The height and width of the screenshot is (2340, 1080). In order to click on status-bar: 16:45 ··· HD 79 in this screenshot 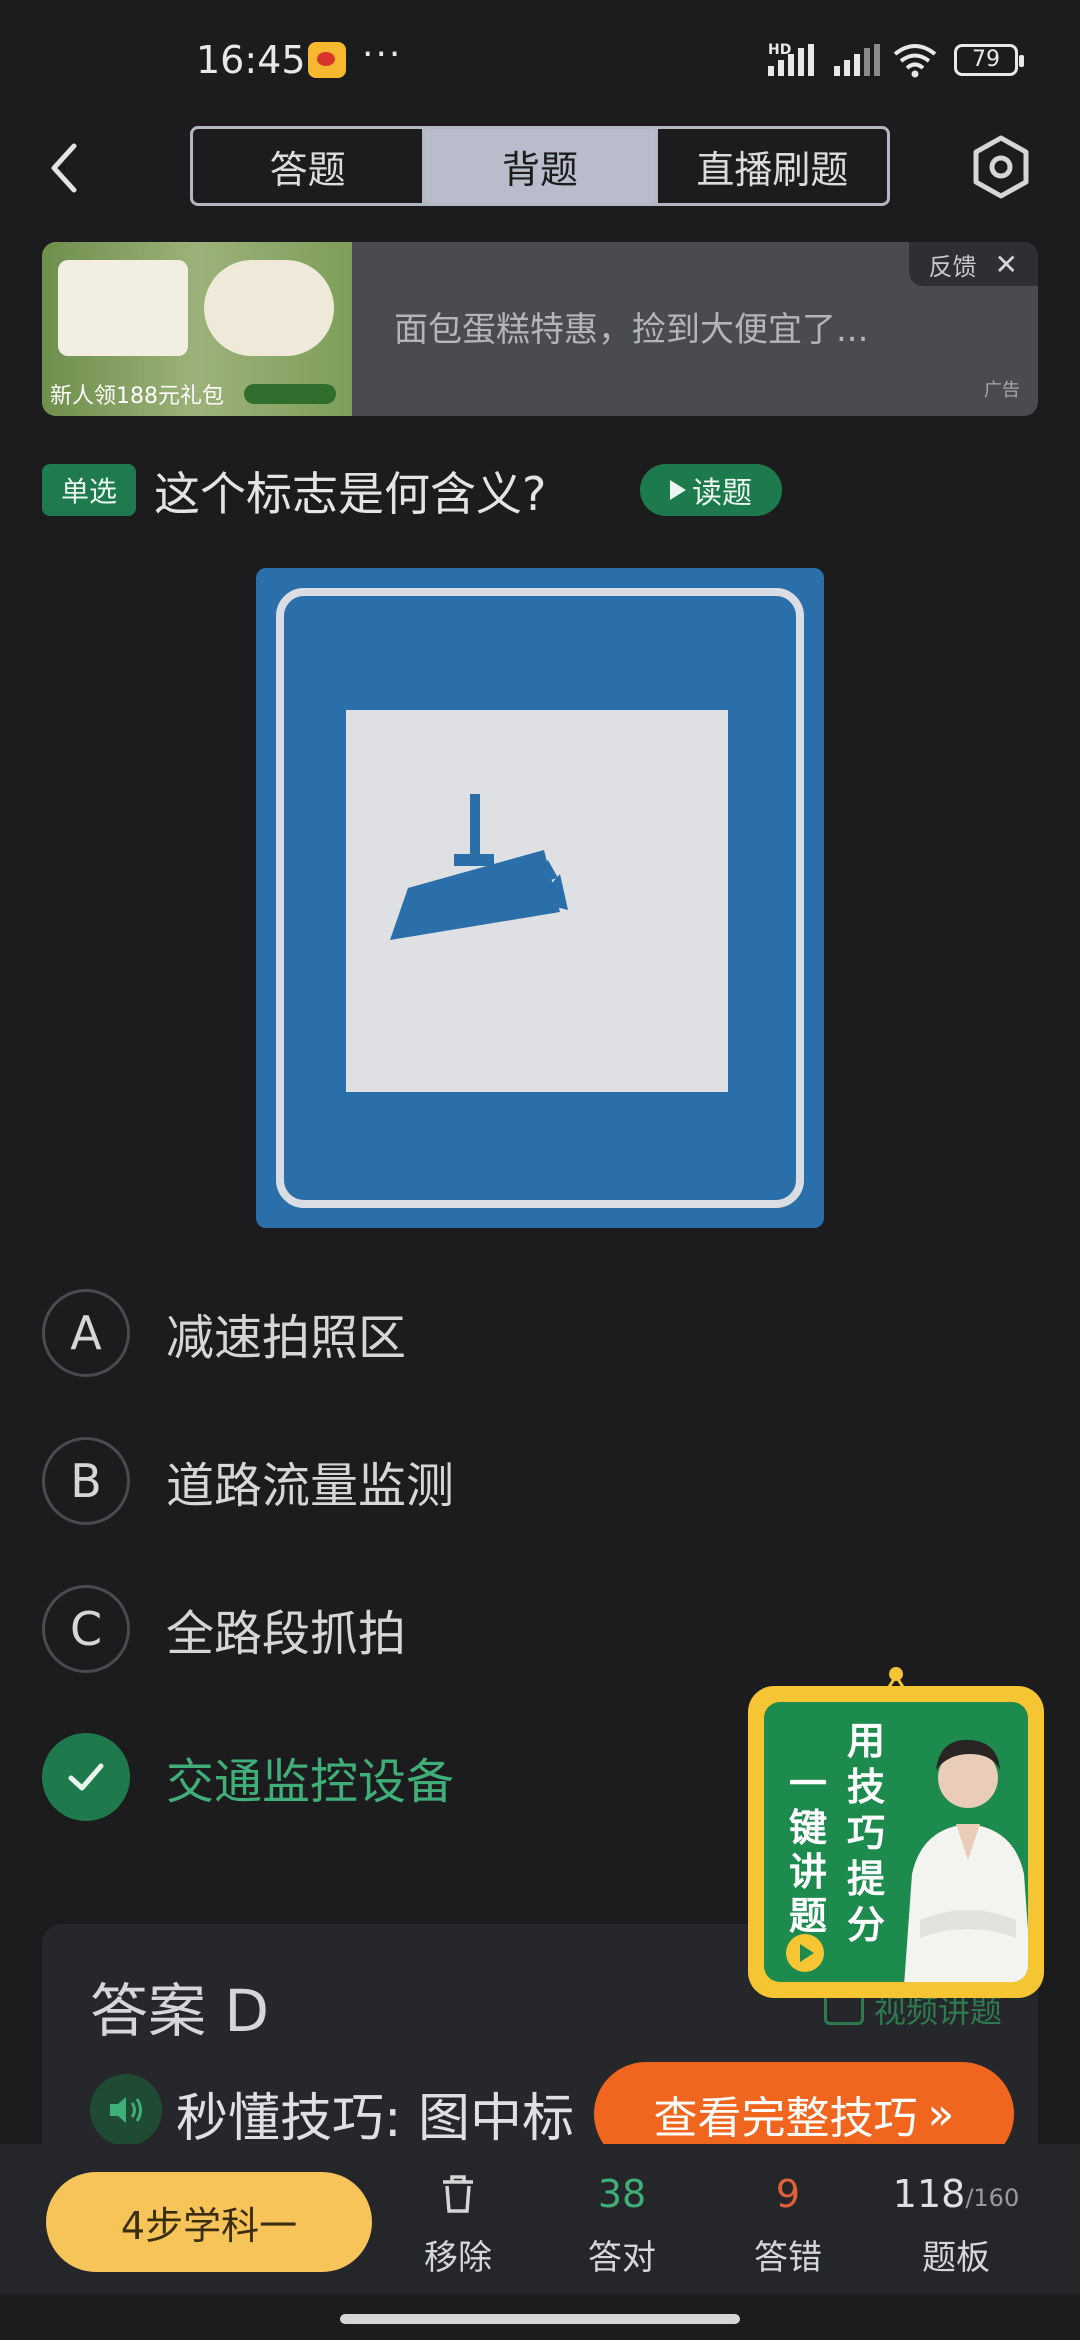, I will do `click(540, 60)`.